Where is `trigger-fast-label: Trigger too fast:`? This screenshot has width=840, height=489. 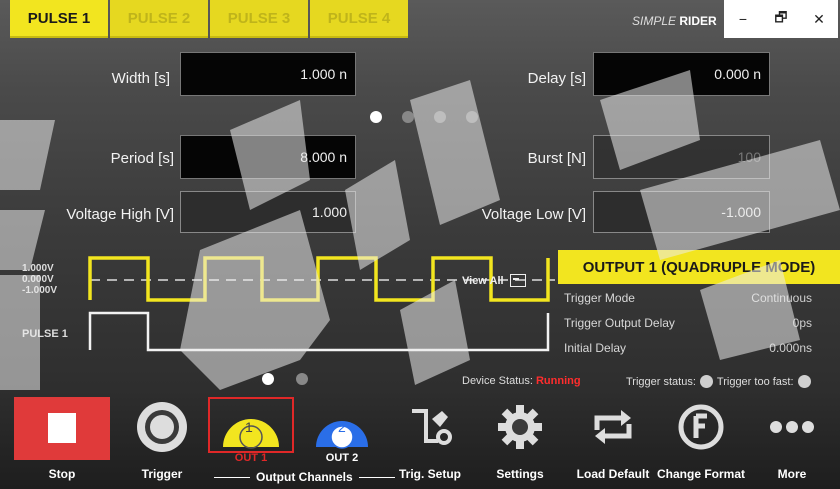 trigger-fast-label: Trigger too fast: is located at coordinates (755, 381).